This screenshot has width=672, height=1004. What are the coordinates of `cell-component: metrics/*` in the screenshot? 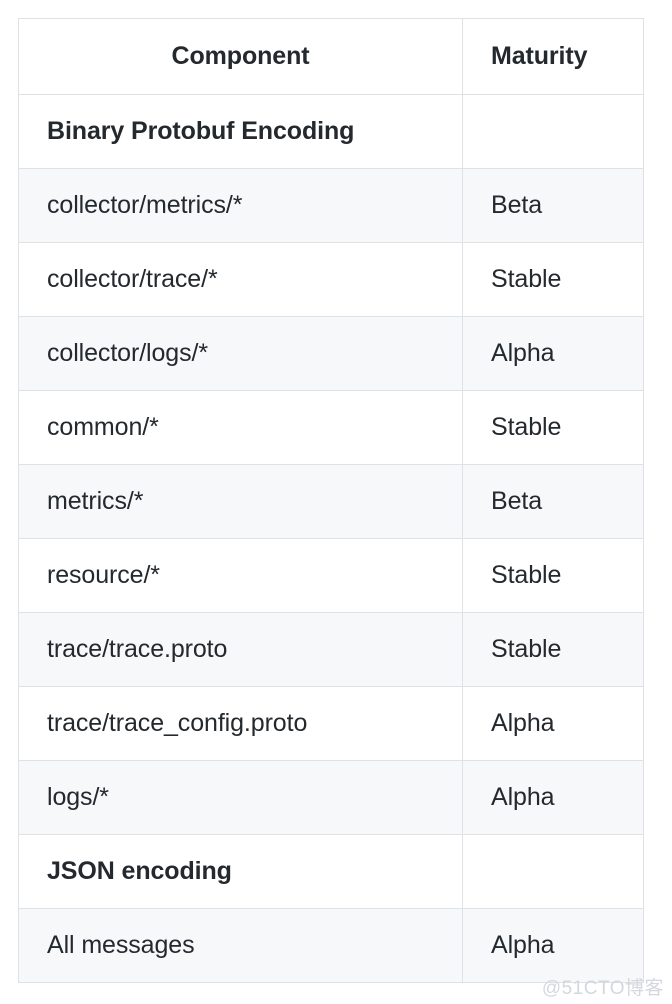 It's located at (240, 501).